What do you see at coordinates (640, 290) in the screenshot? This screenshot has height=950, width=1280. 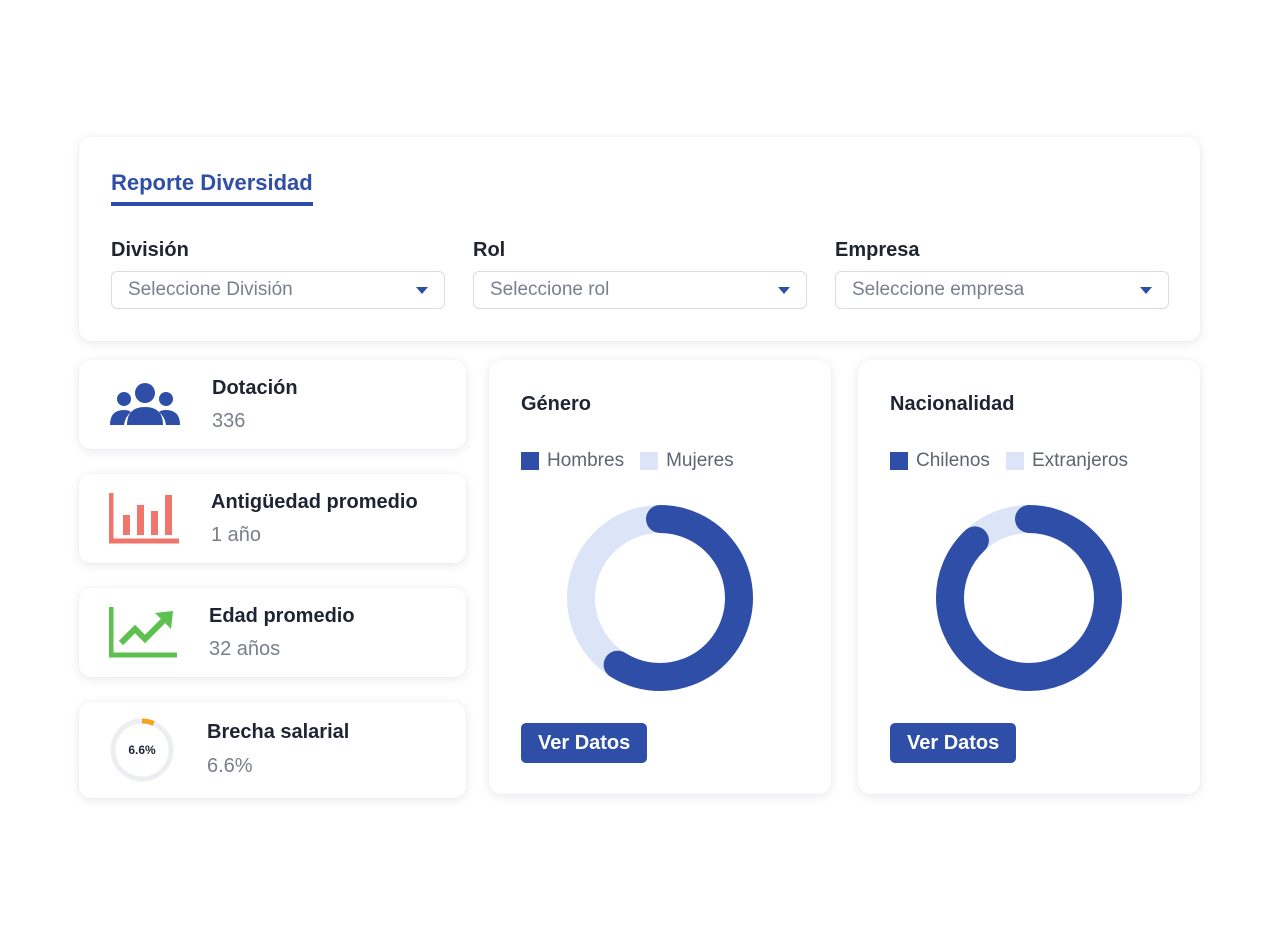 I see `rol-select: Seleccione rol` at bounding box center [640, 290].